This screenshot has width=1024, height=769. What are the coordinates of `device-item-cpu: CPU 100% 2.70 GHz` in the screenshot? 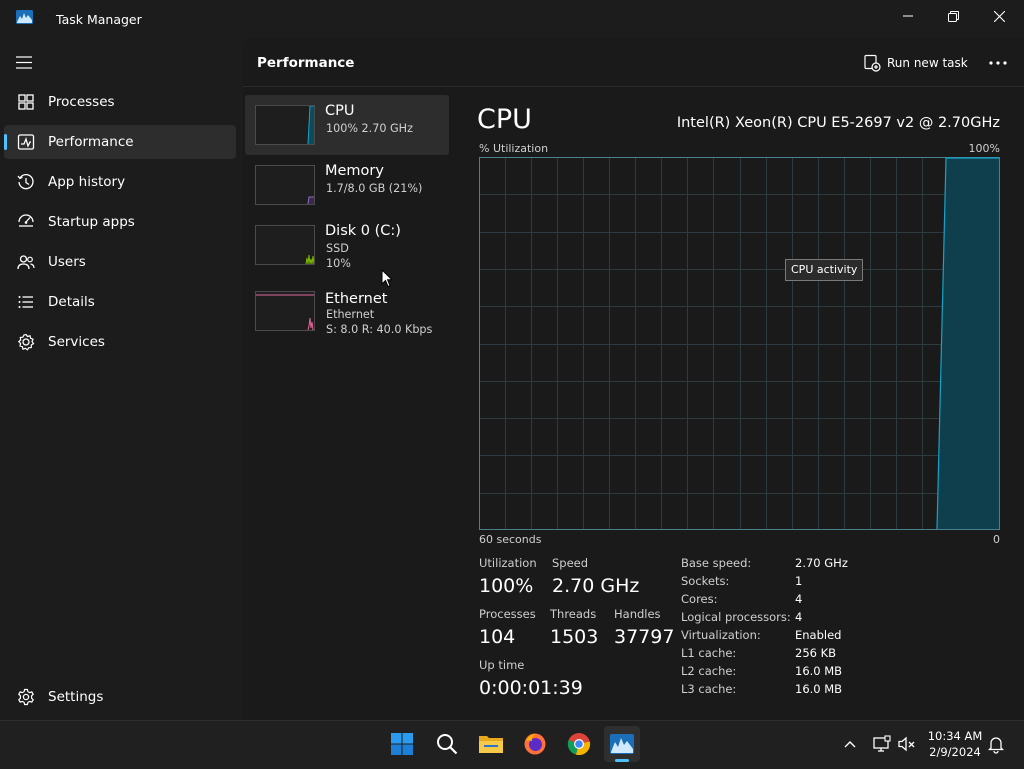 It's located at (347, 125).